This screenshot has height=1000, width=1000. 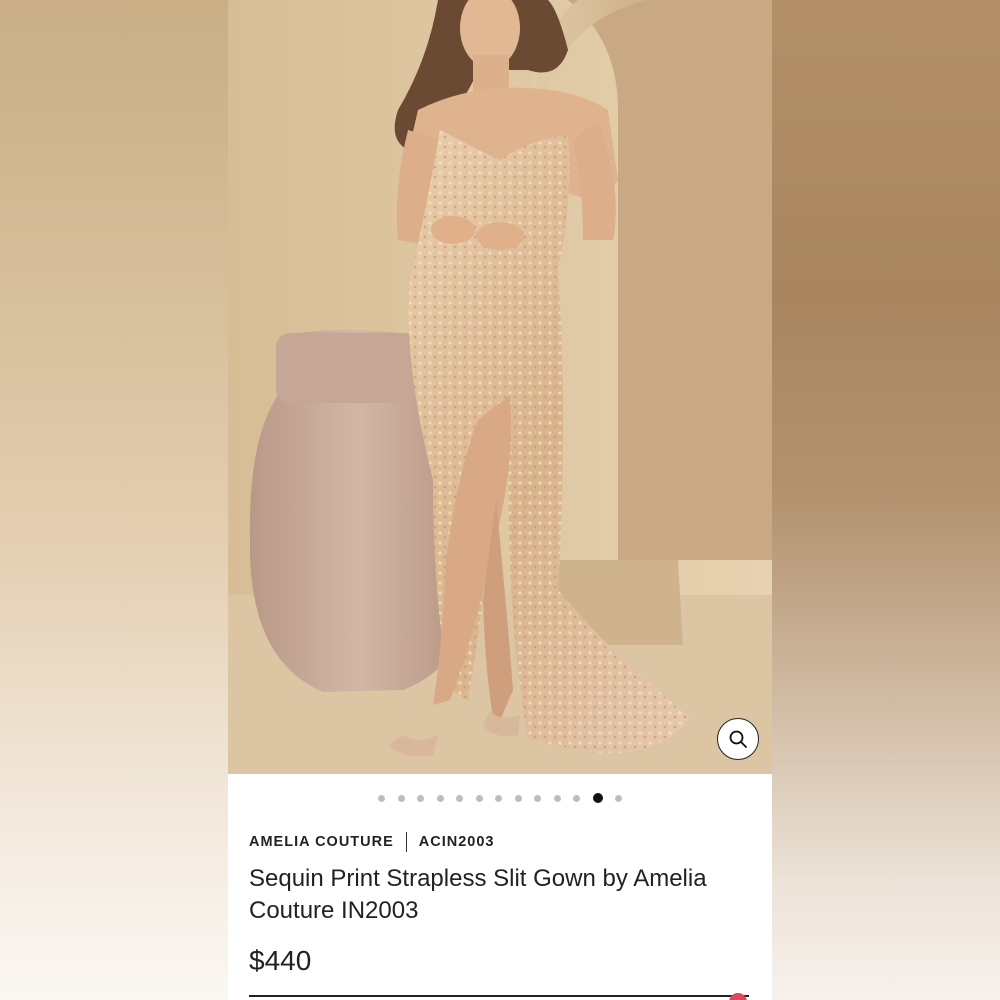 I want to click on image-pagination-dots, so click(x=500, y=798).